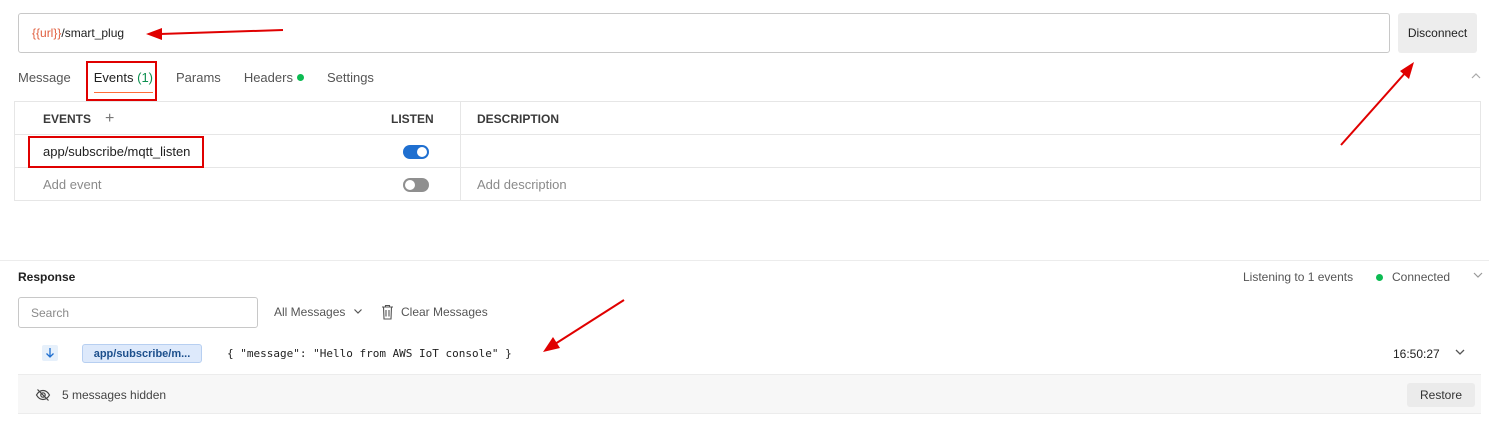  What do you see at coordinates (116, 152) in the screenshot?
I see `annotation-box-event-name` at bounding box center [116, 152].